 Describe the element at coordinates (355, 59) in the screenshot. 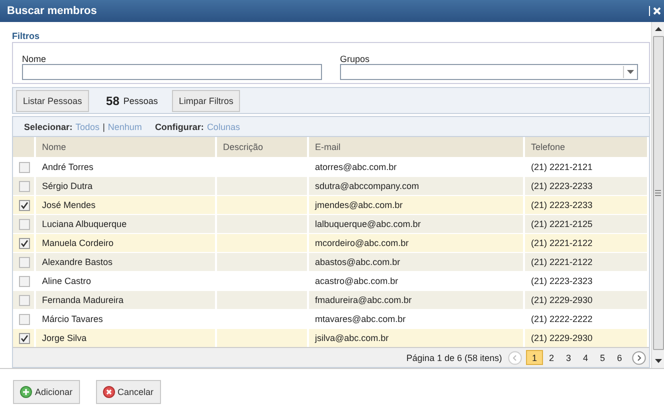

I see `field-label: Grupos` at that location.